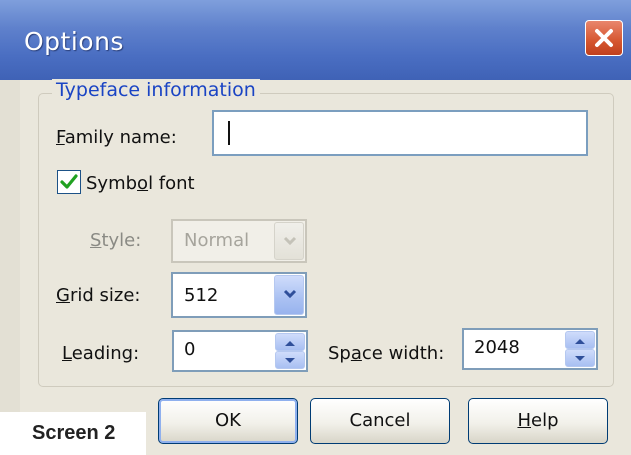 The height and width of the screenshot is (455, 631). Describe the element at coordinates (140, 183) in the screenshot. I see `symbol-font-label: Symbol font` at that location.